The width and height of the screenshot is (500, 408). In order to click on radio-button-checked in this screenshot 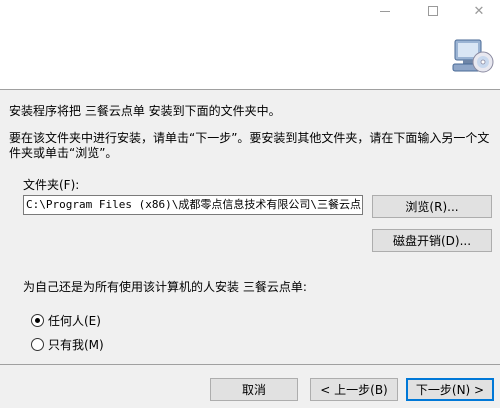, I will do `click(37, 320)`.